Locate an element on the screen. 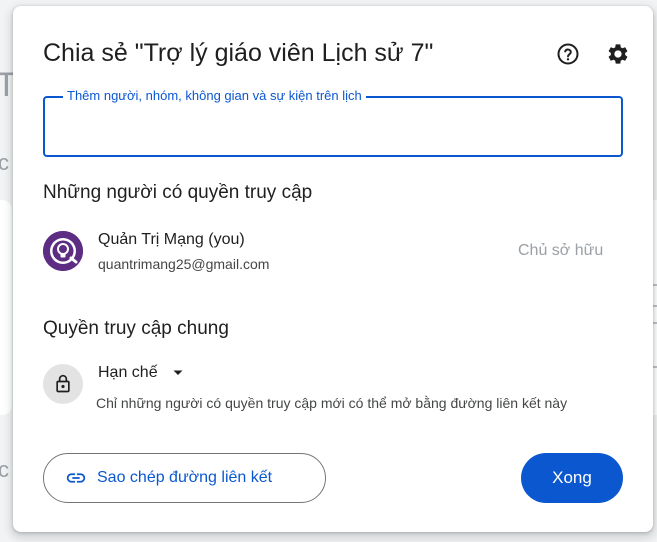 The height and width of the screenshot is (542, 657). copy-link-label: Sao chép đường liên kết is located at coordinates (185, 477).